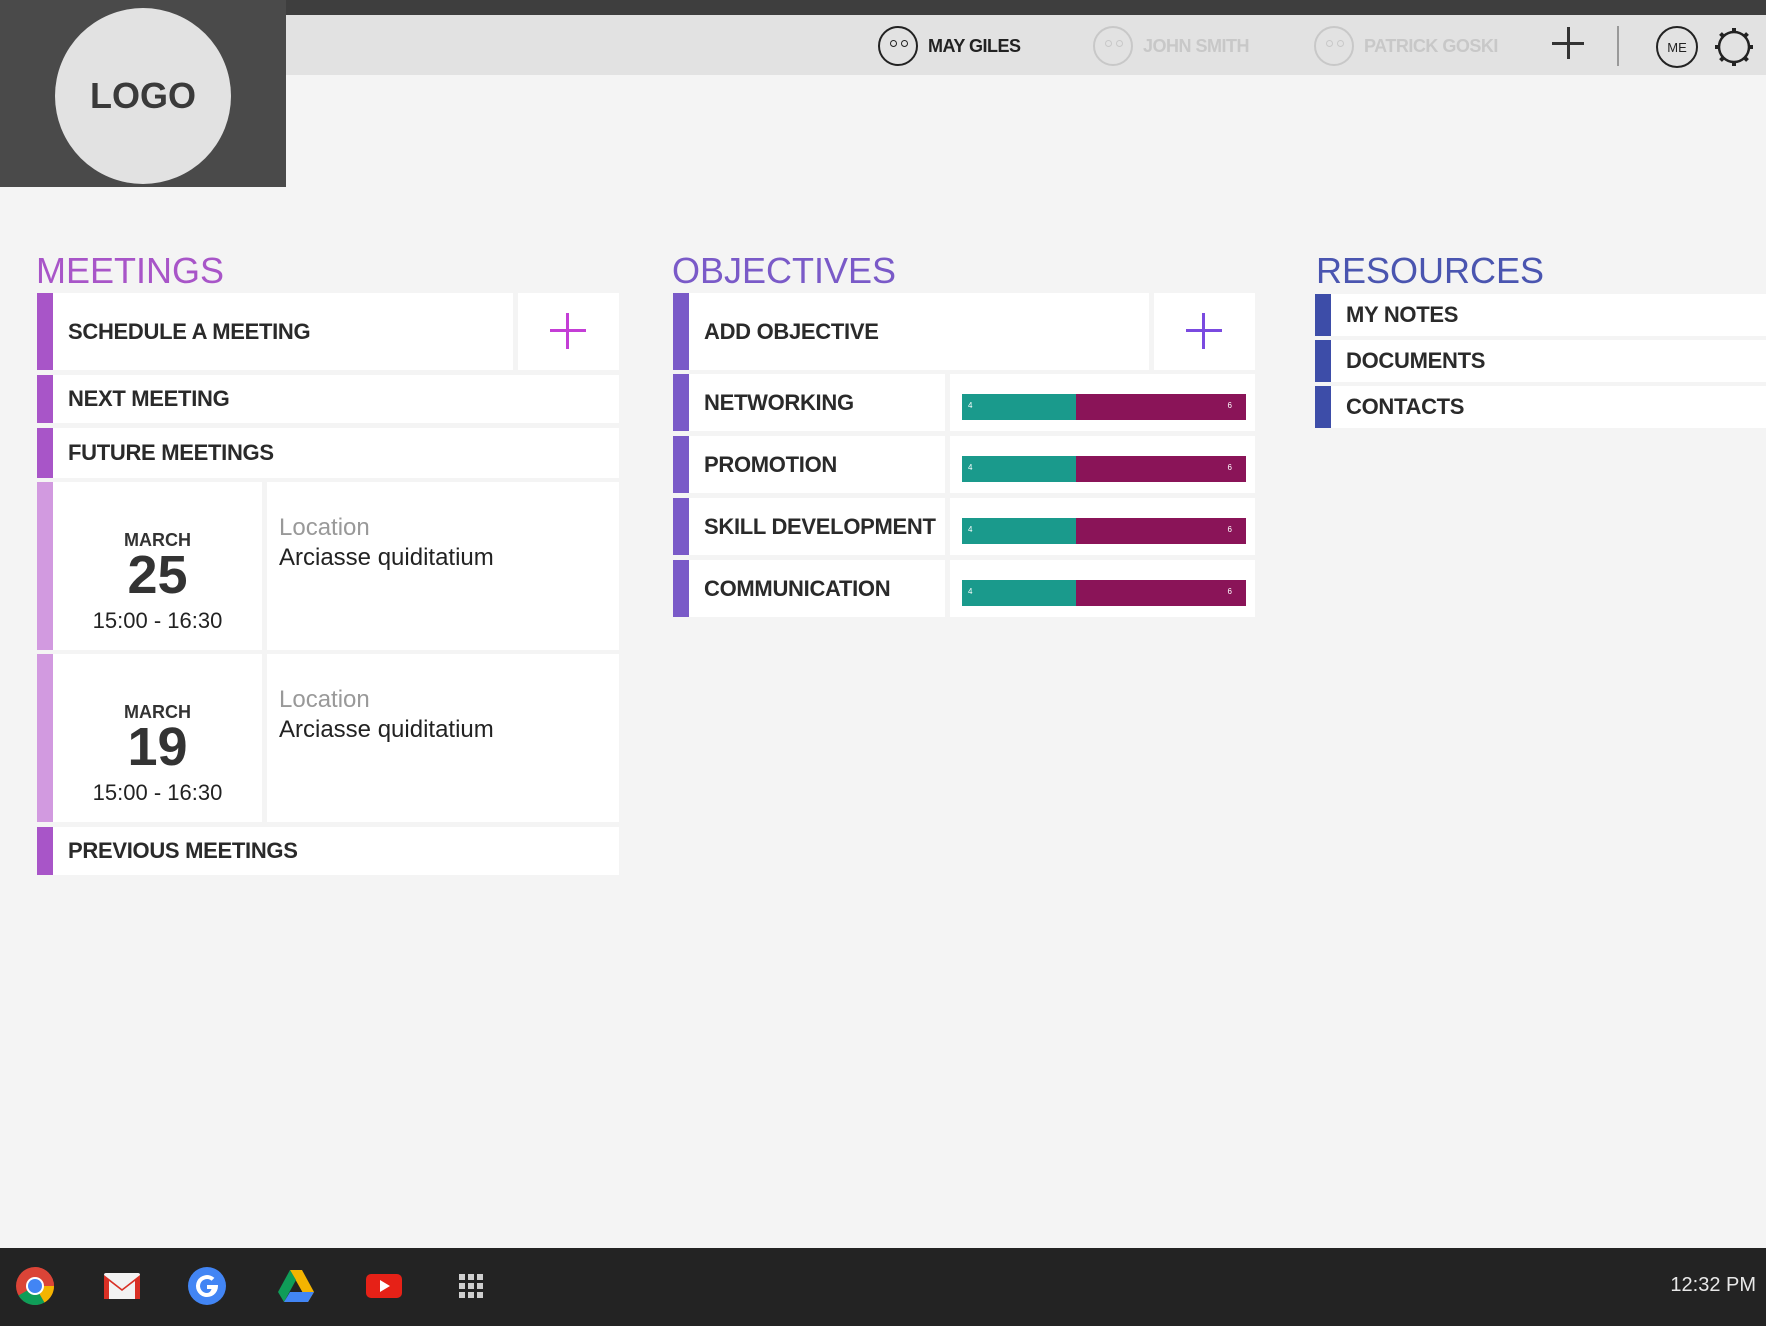 Image resolution: width=1766 pixels, height=1326 pixels. I want to click on next-meeting-label: NEXT MEETING, so click(149, 398).